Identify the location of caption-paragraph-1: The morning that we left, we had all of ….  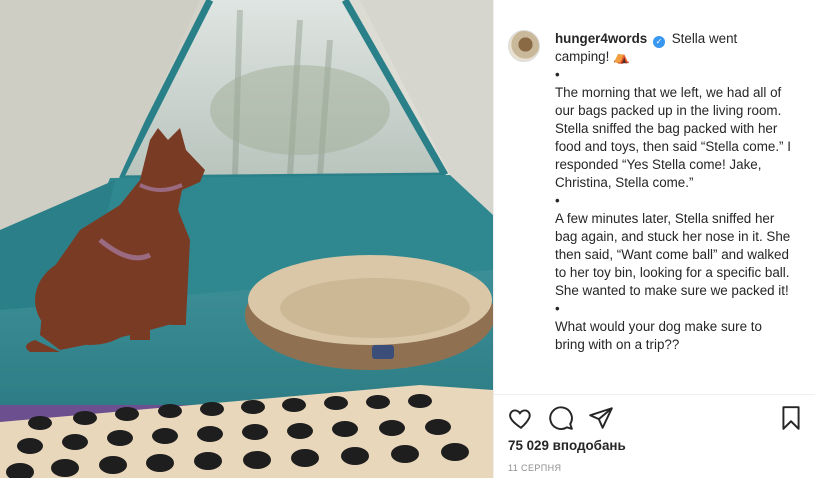
(673, 137).